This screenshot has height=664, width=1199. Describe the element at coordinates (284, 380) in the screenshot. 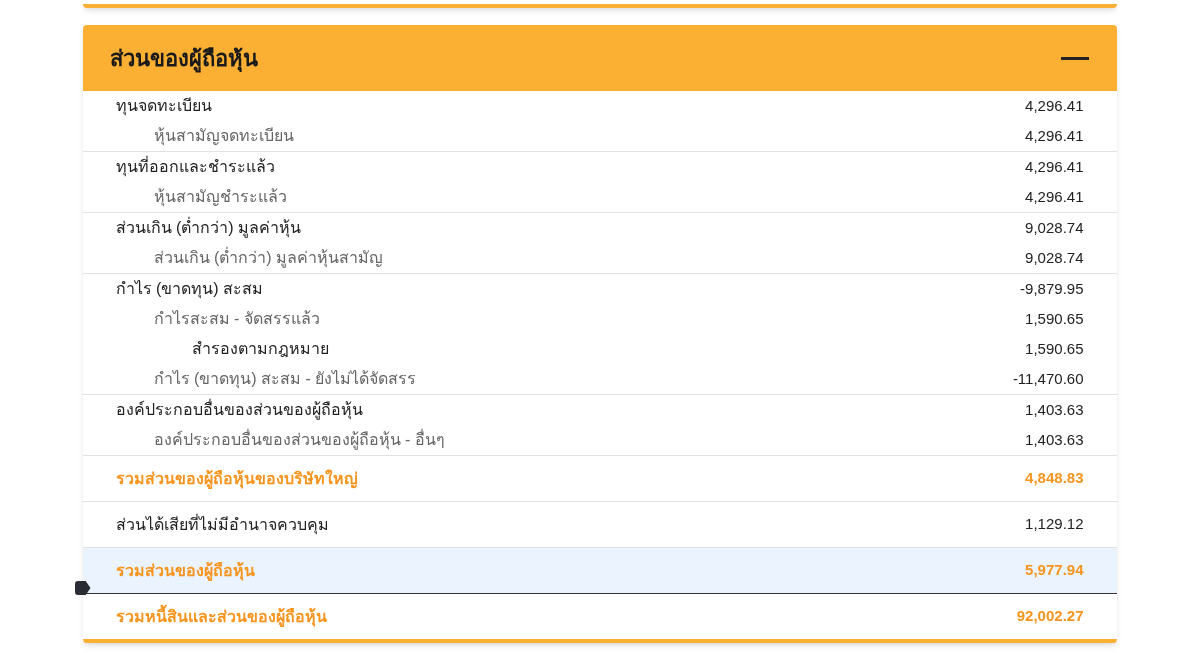

I see `row-label: กำไร (ขาดทุน) สะสม - ยังไม่ได้จัดสรร` at that location.